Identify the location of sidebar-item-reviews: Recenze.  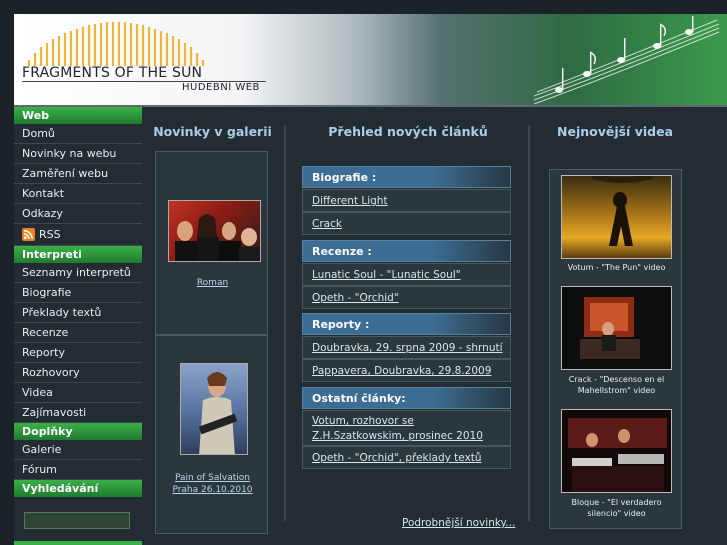
(78, 333).